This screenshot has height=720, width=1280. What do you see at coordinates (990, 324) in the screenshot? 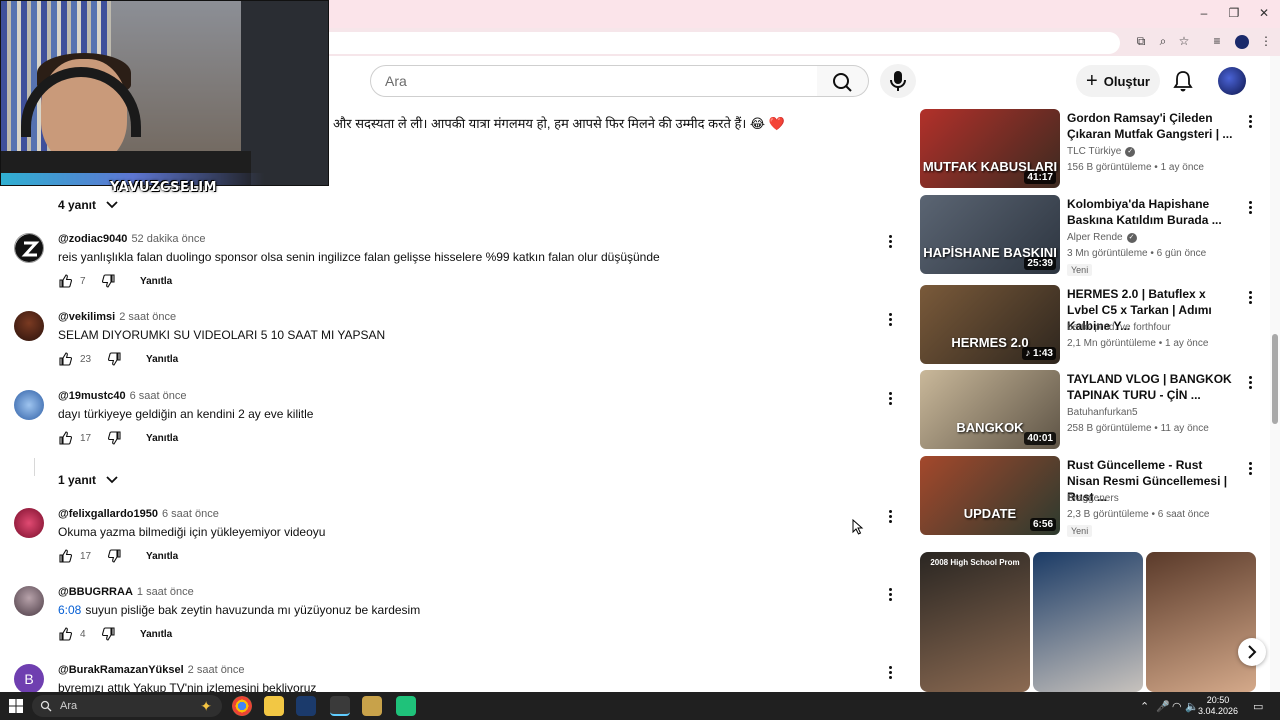
I see `video-thumbnail: HERMES 2.0 ♪ 1:43` at bounding box center [990, 324].